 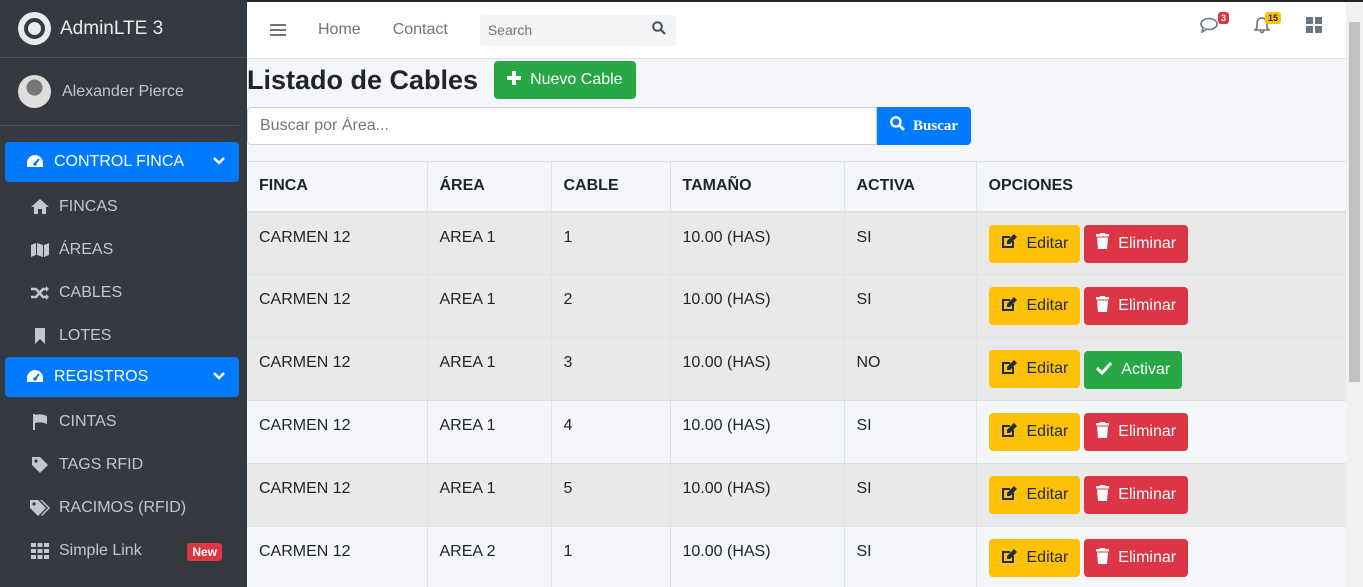 I want to click on sidebar-item-areas: ÁREAS, so click(x=122, y=249).